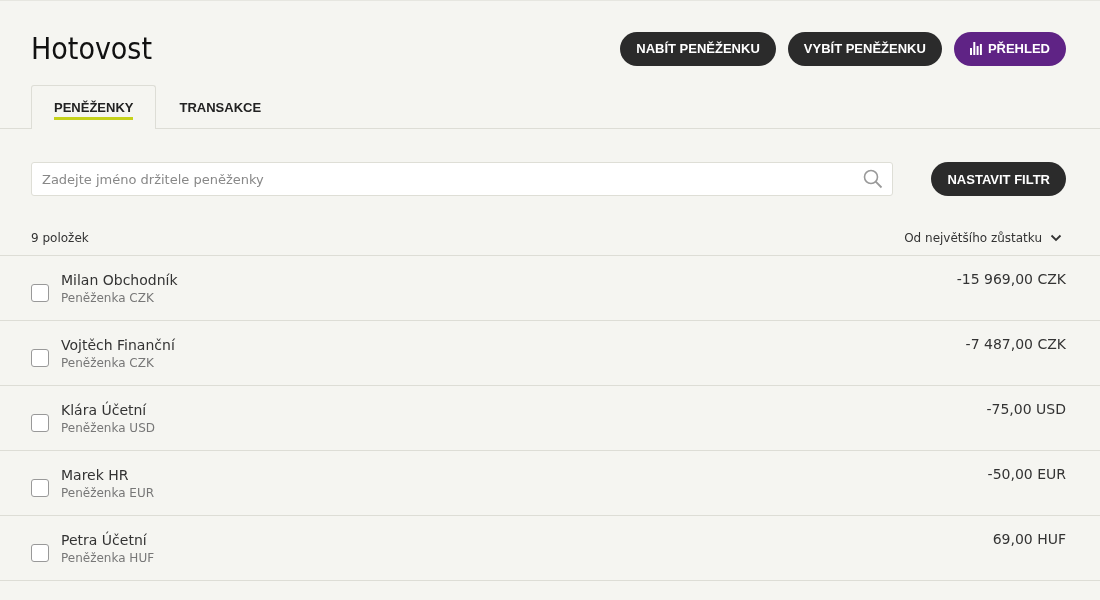 This screenshot has height=600, width=1100. Describe the element at coordinates (60, 238) in the screenshot. I see `item-count: 9 položek` at that location.